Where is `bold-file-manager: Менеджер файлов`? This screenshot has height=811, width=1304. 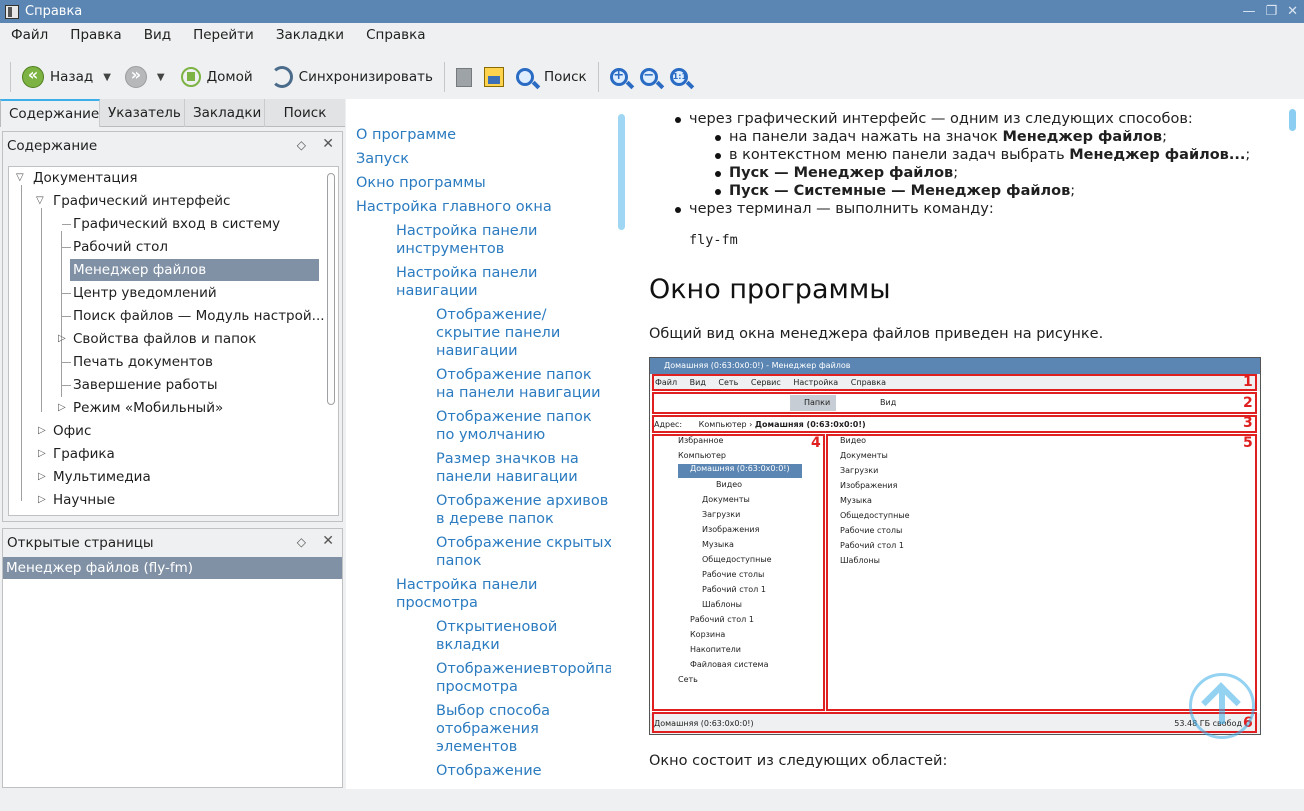 bold-file-manager: Менеджер файлов is located at coordinates (1082, 137).